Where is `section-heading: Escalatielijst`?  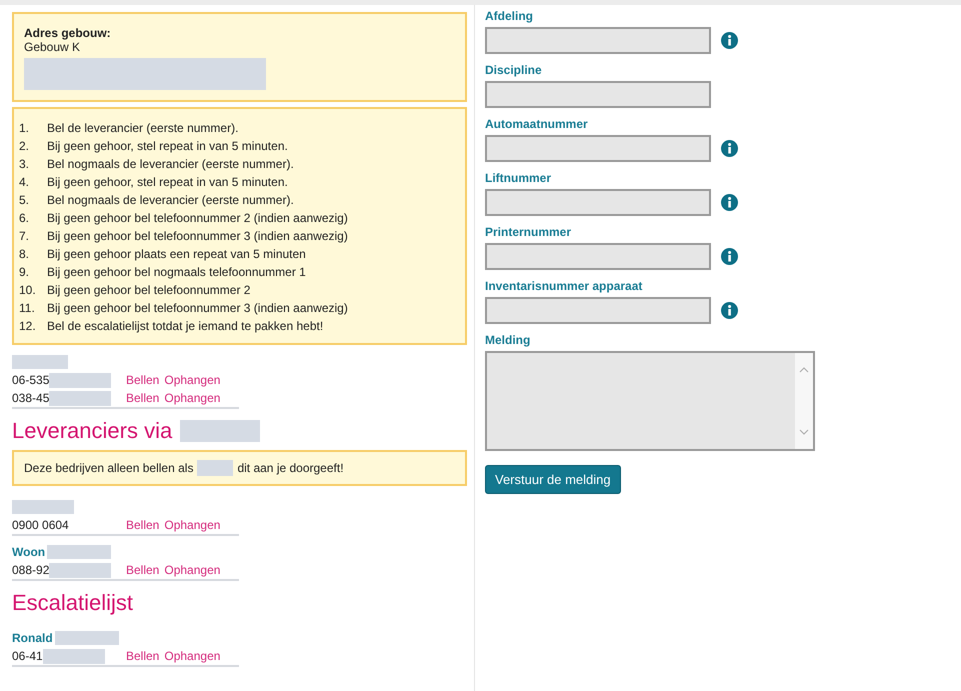
section-heading: Escalatielijst is located at coordinates (73, 603).